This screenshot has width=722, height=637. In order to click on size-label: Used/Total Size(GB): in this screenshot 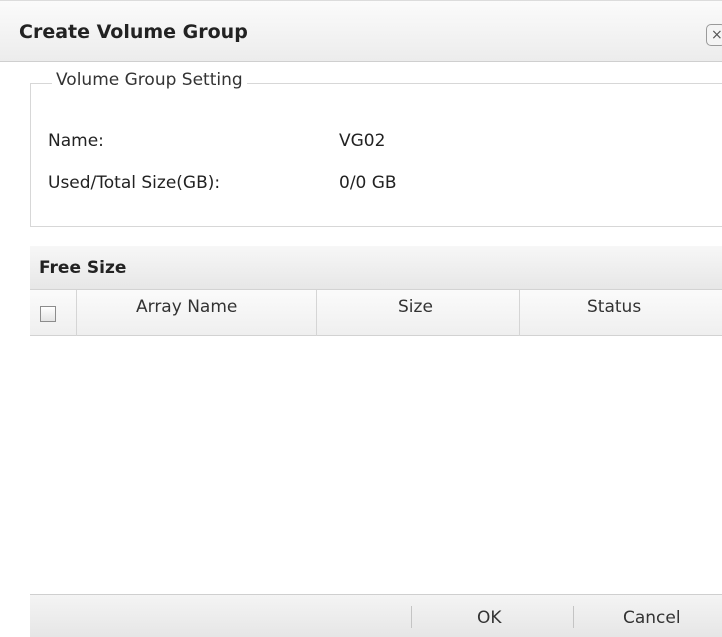, I will do `click(134, 183)`.